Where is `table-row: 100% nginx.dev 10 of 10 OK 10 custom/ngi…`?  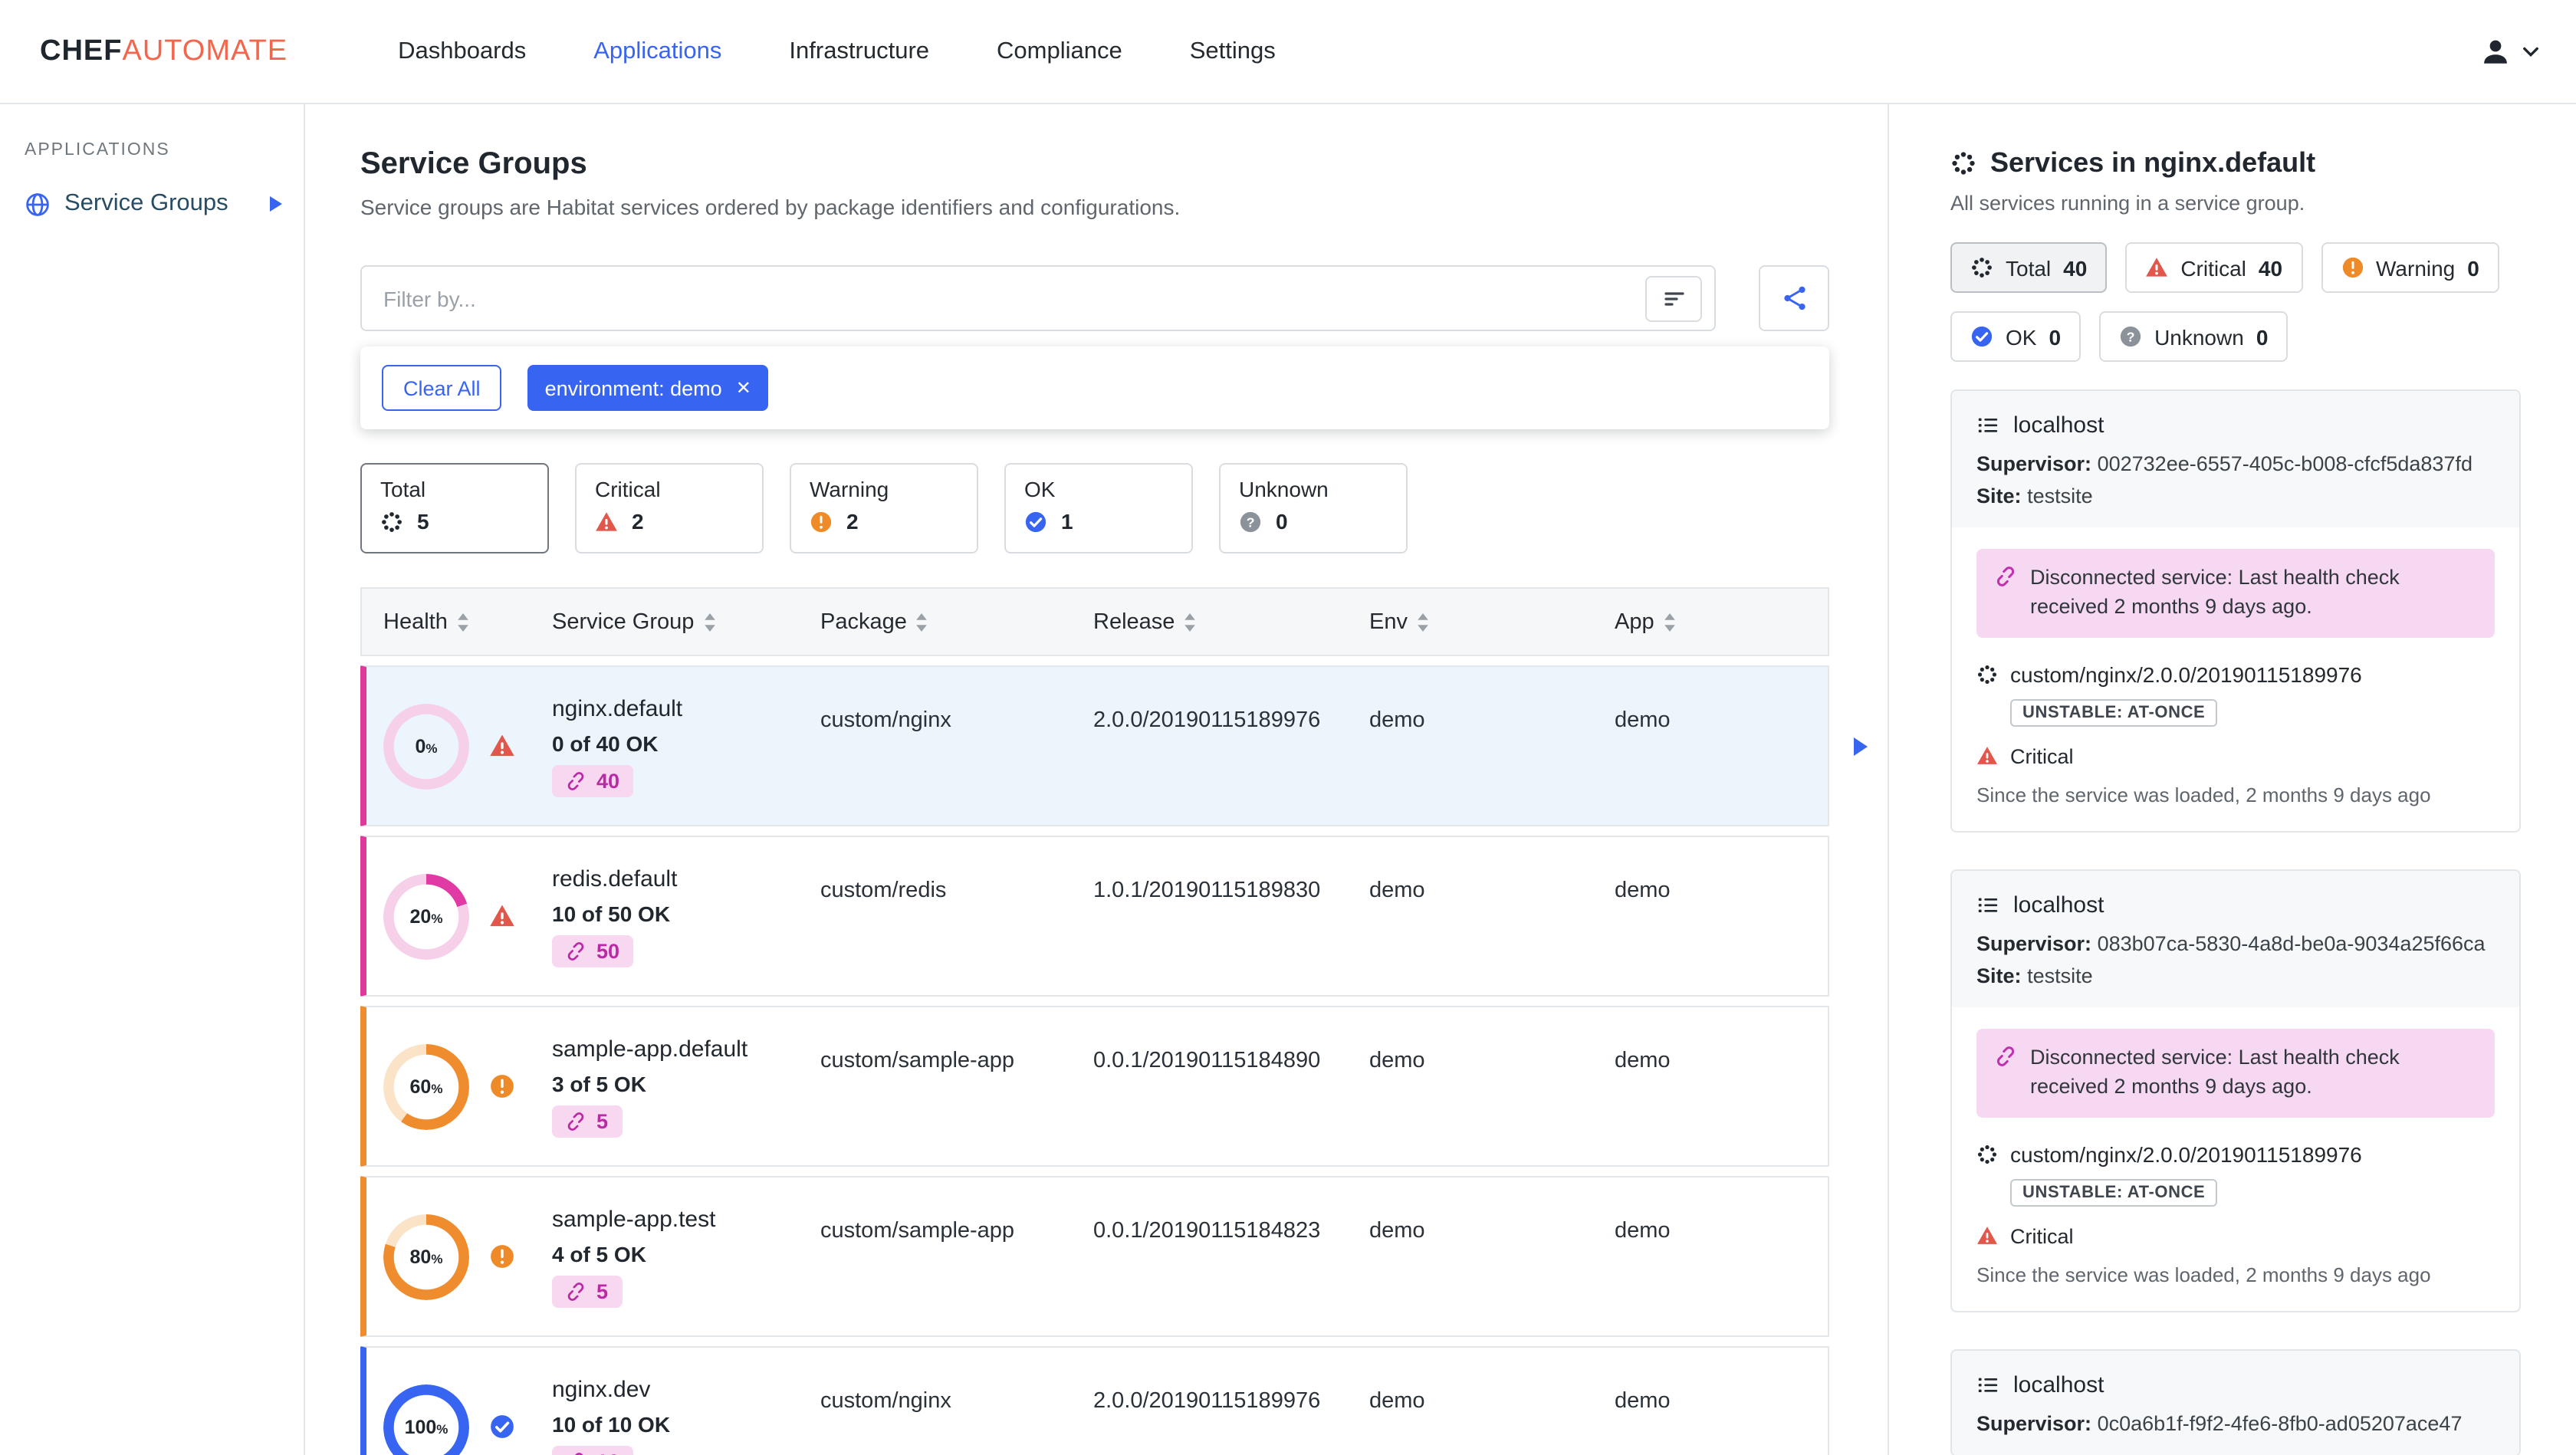
table-row: 100% nginx.dev 10 of 10 OK 10 custom/ngi… is located at coordinates (1095, 1400).